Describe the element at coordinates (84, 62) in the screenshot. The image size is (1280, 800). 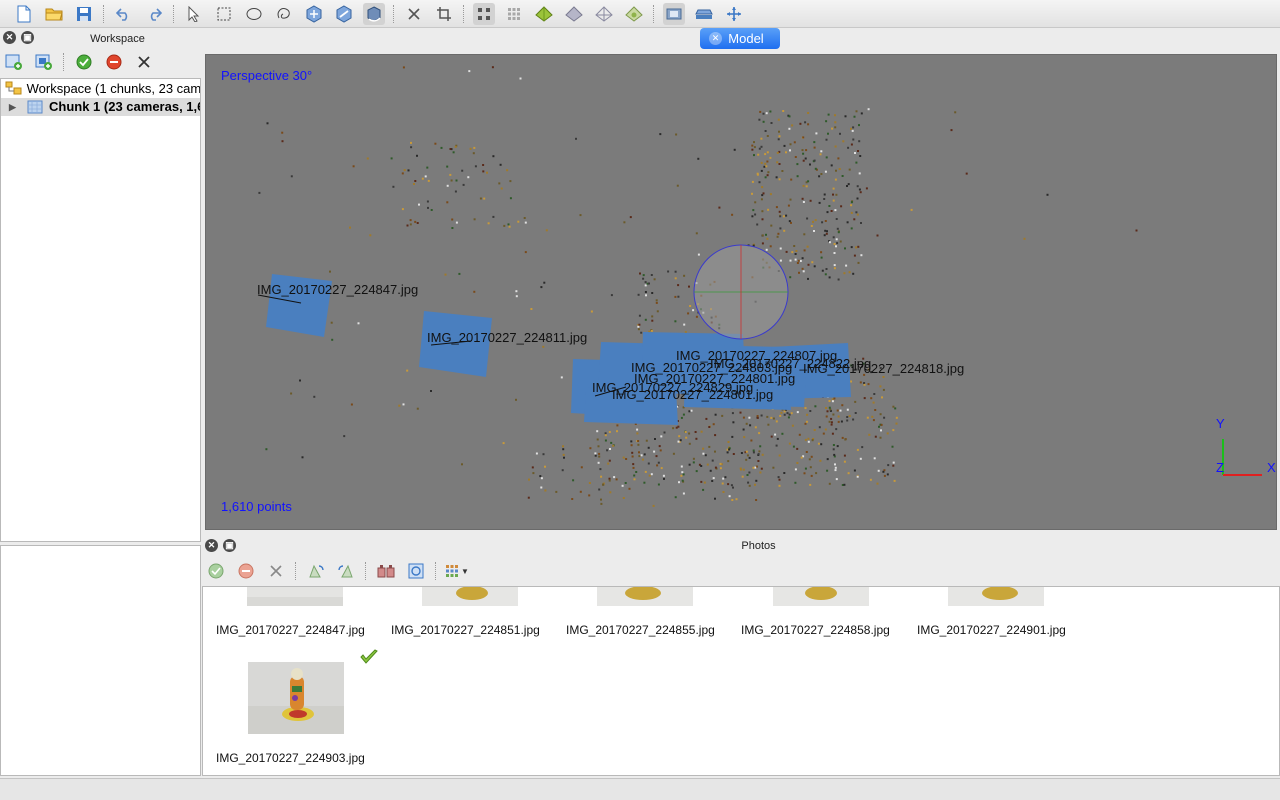
I see `enable-icon` at that location.